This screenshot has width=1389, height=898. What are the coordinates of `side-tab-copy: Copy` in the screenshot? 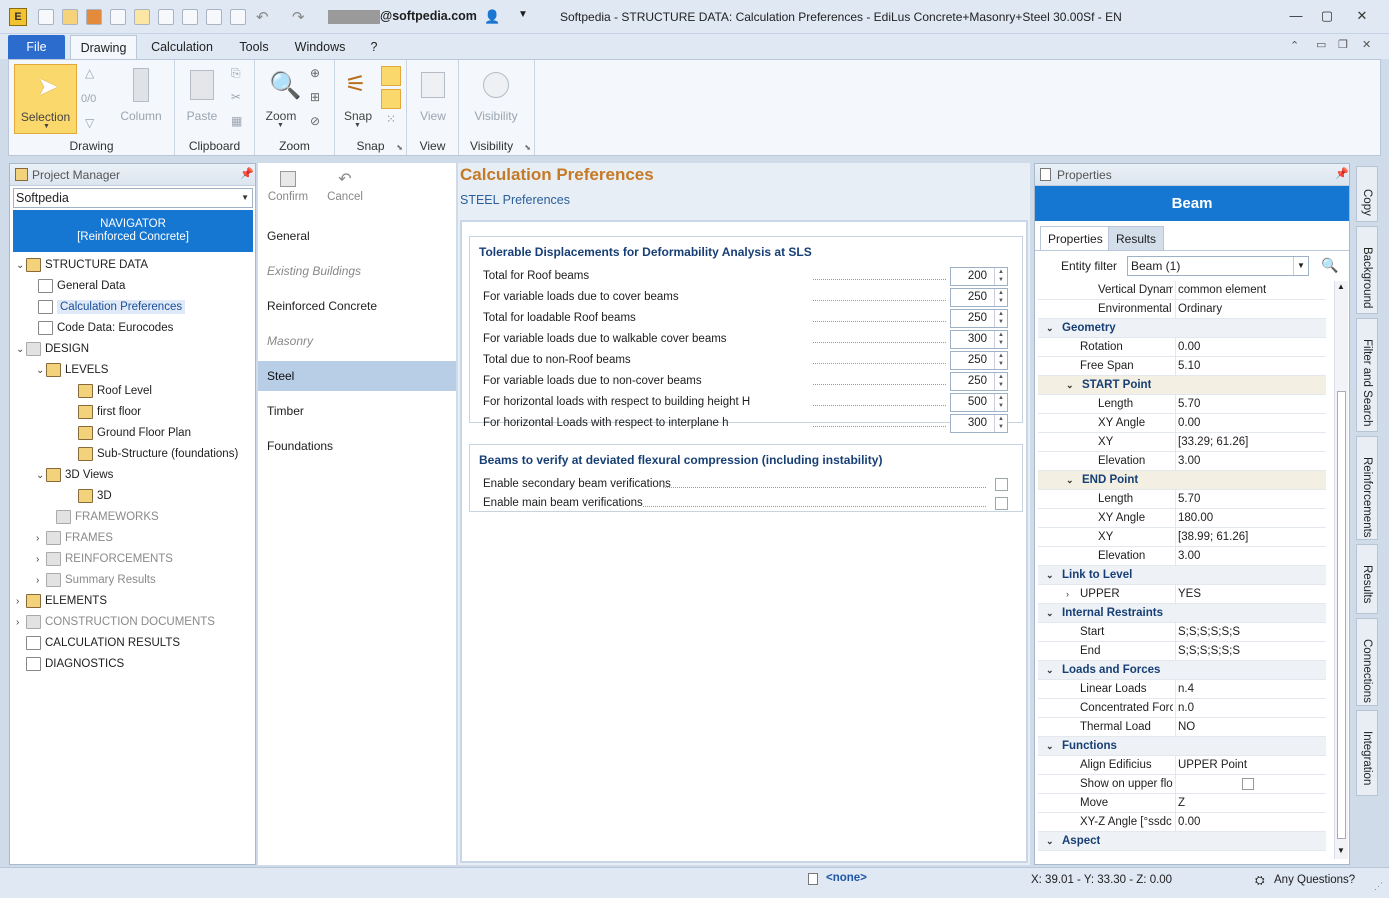 It's located at (1367, 194).